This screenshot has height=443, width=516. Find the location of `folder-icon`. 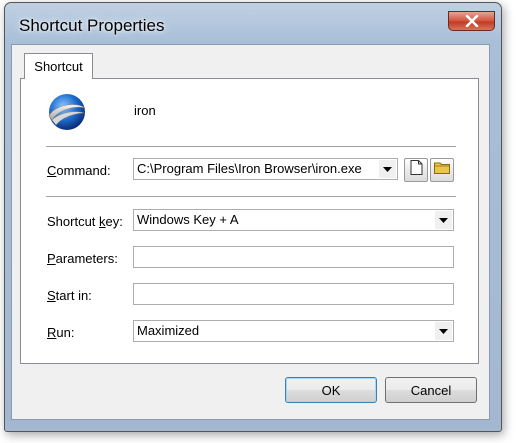

folder-icon is located at coordinates (442, 170).